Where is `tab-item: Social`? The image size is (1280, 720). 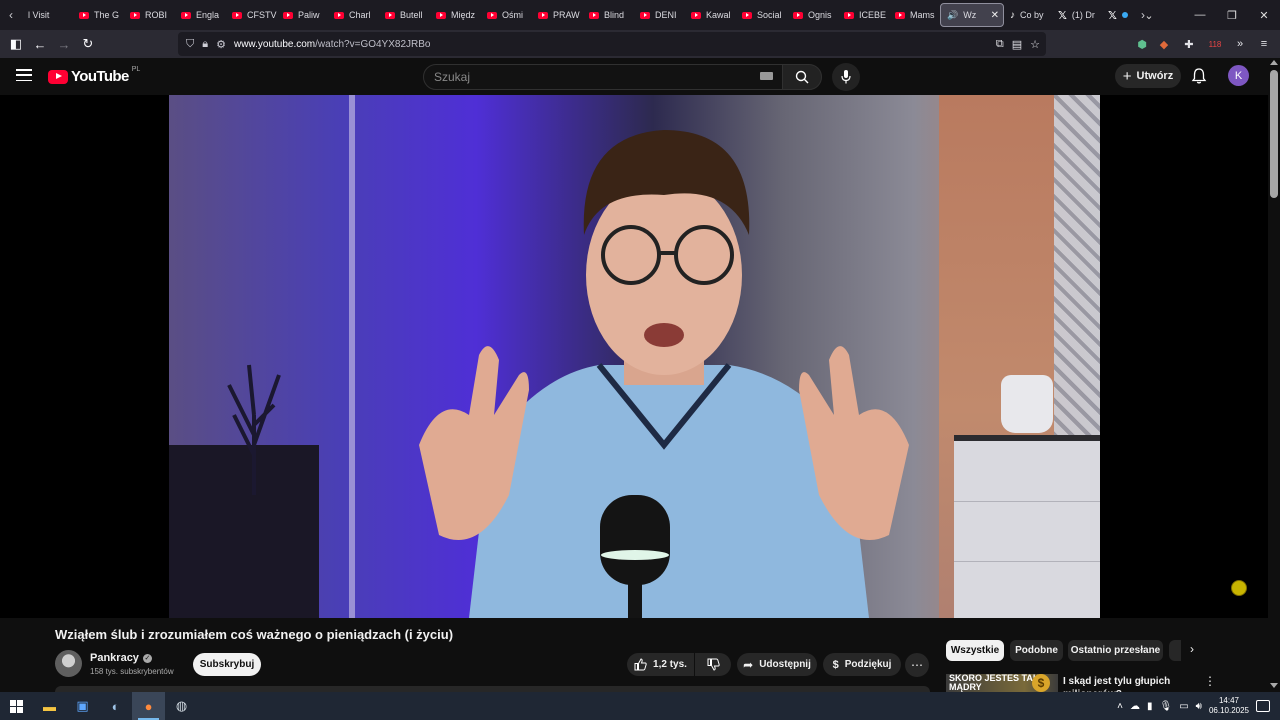 tab-item: Social is located at coordinates (761, 15).